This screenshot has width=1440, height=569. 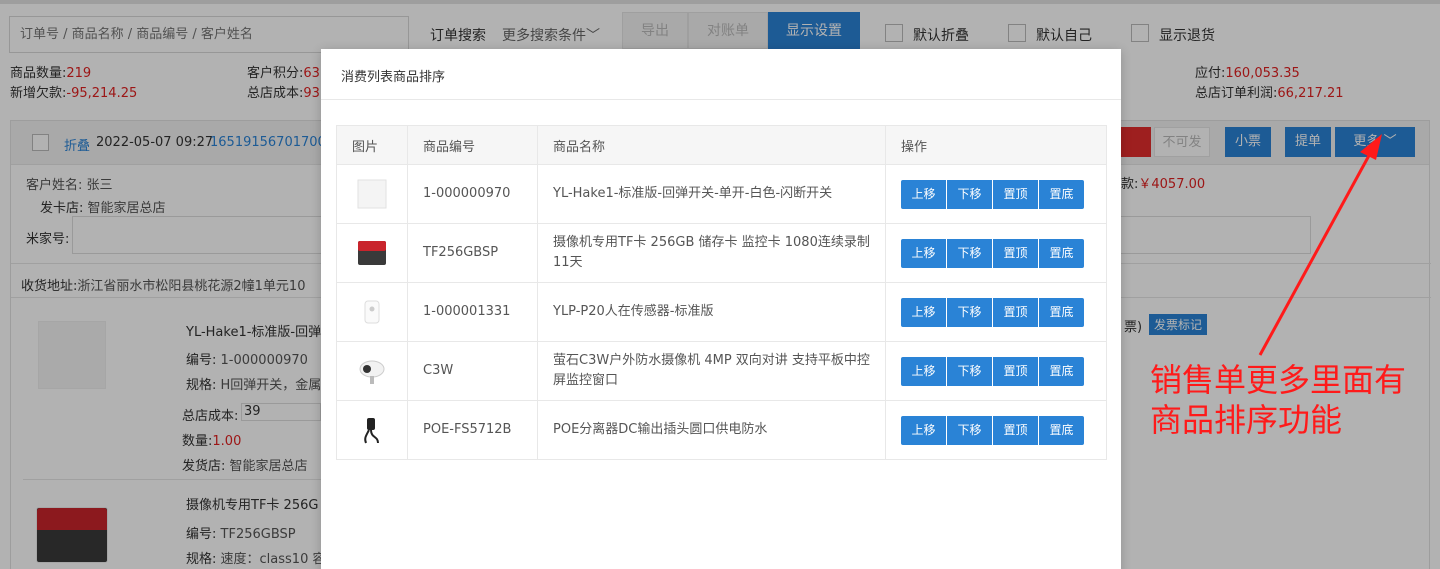 I want to click on product-code: POE-FS5712B, so click(x=472, y=430).